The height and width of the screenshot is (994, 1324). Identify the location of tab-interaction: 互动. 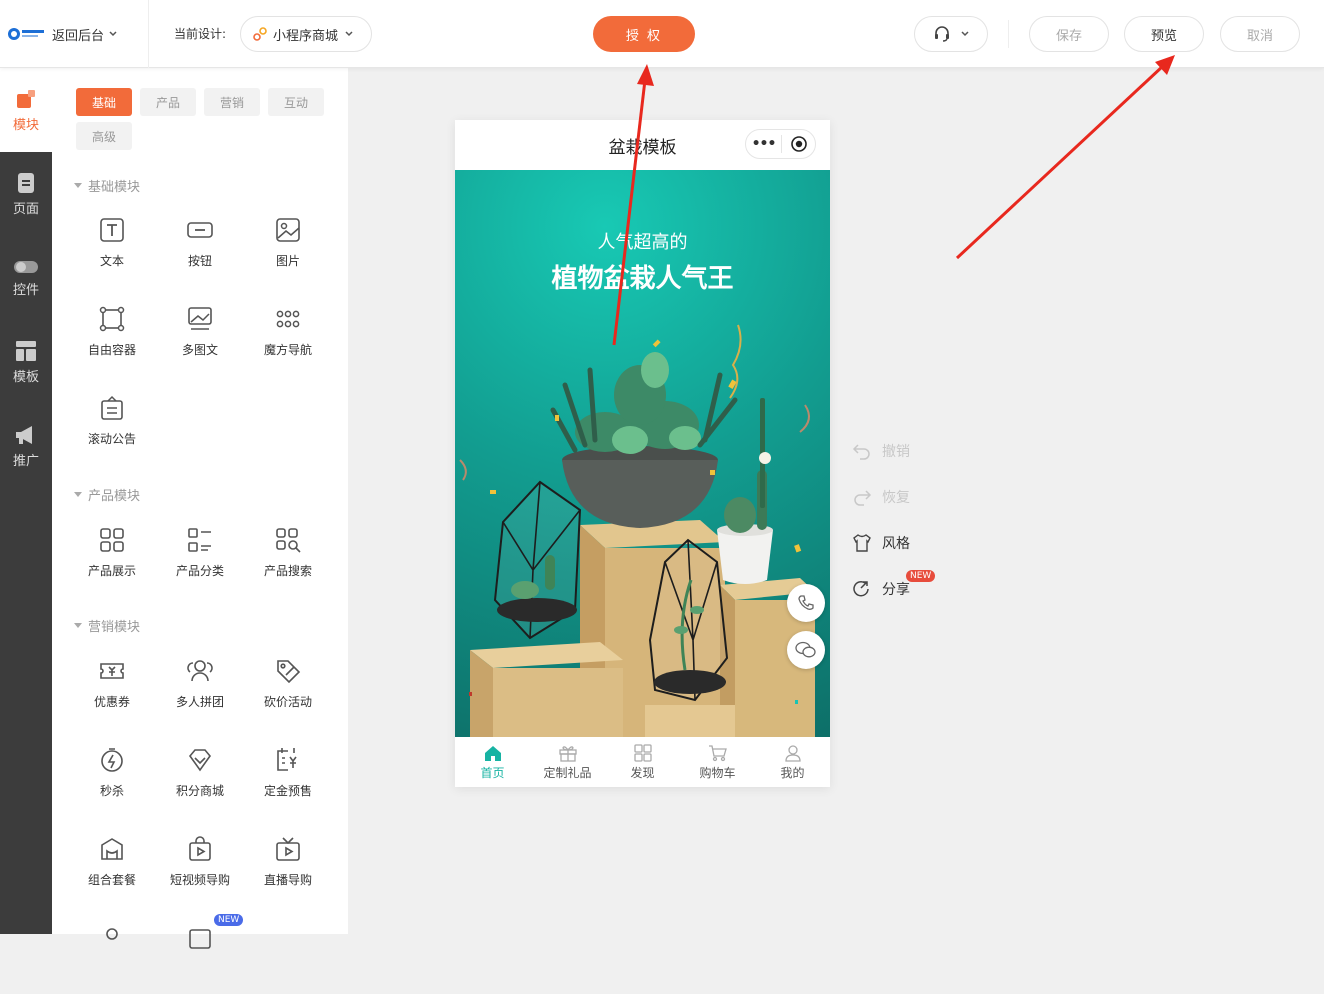
(296, 102).